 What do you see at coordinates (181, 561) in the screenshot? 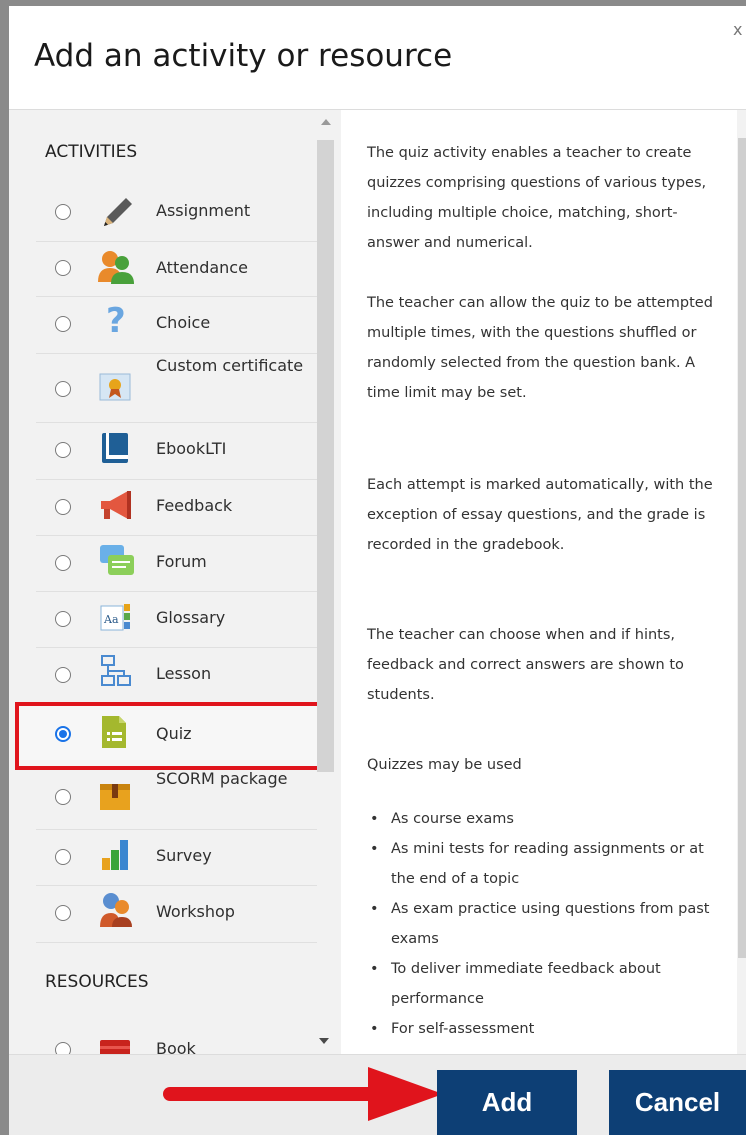
I see `option-label: Forum` at bounding box center [181, 561].